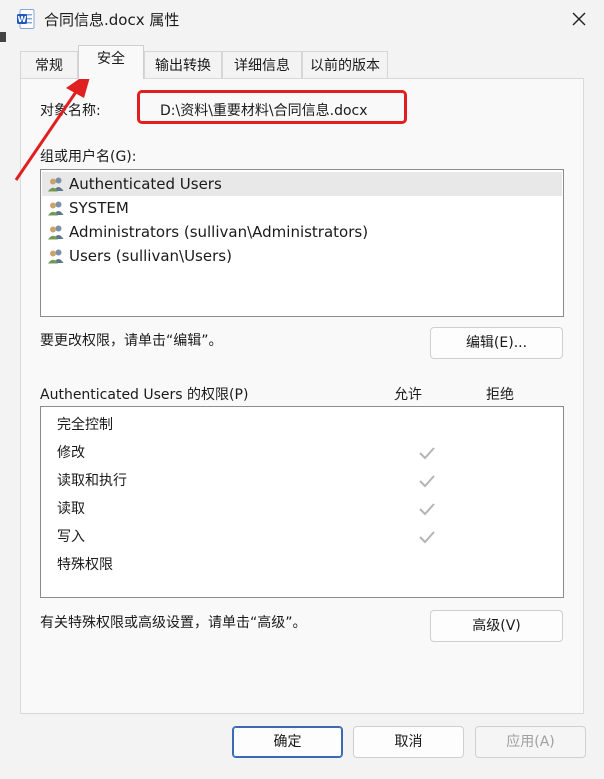 The width and height of the screenshot is (604, 779). I want to click on list-item: Administrators (sullivan\Administrators), so click(302, 232).